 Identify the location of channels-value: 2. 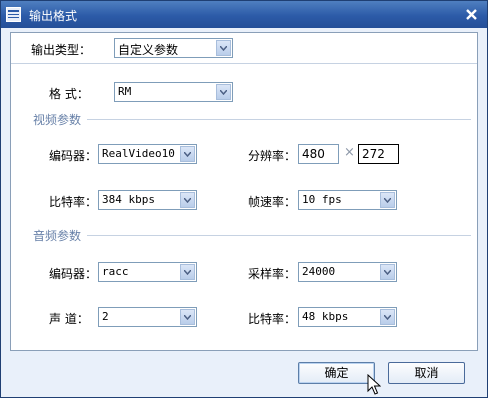
(105, 316).